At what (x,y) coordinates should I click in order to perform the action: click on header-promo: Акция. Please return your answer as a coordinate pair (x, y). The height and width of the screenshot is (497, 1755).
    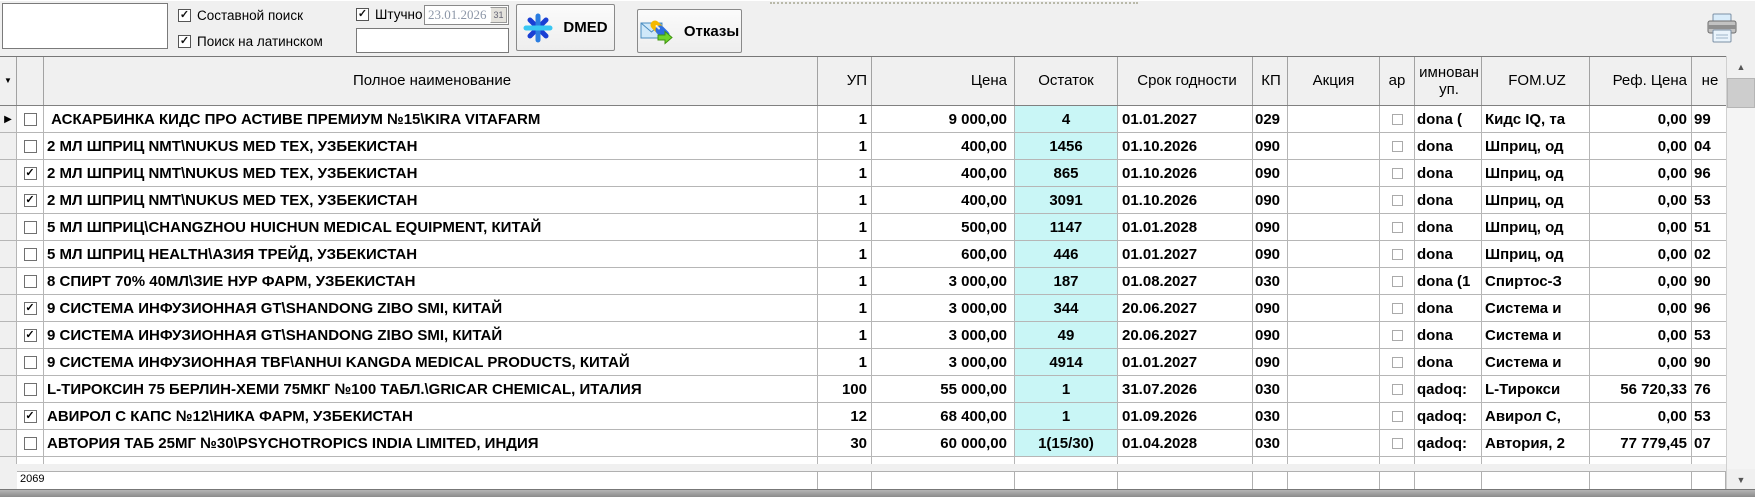
    Looking at the image, I should click on (1334, 81).